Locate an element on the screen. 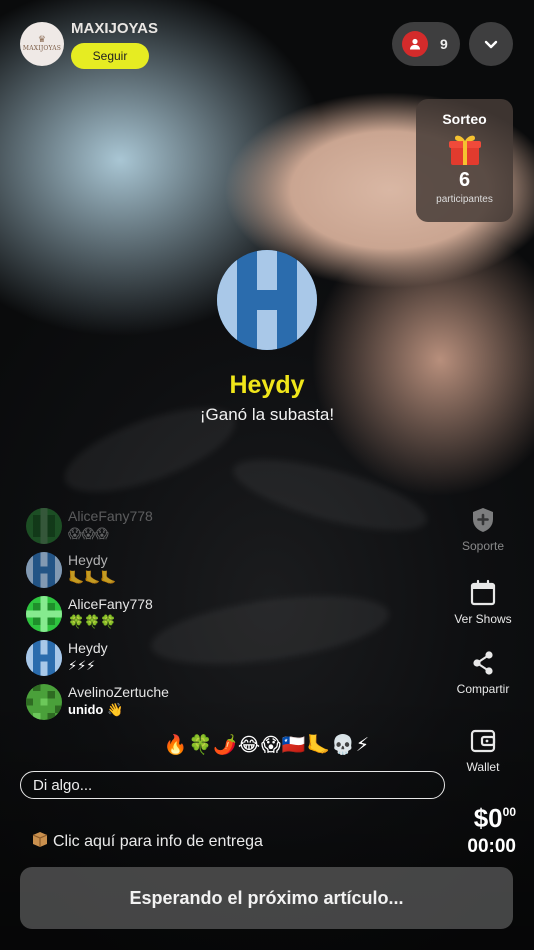 The width and height of the screenshot is (534, 950). share-label: Compartir is located at coordinates (483, 689).